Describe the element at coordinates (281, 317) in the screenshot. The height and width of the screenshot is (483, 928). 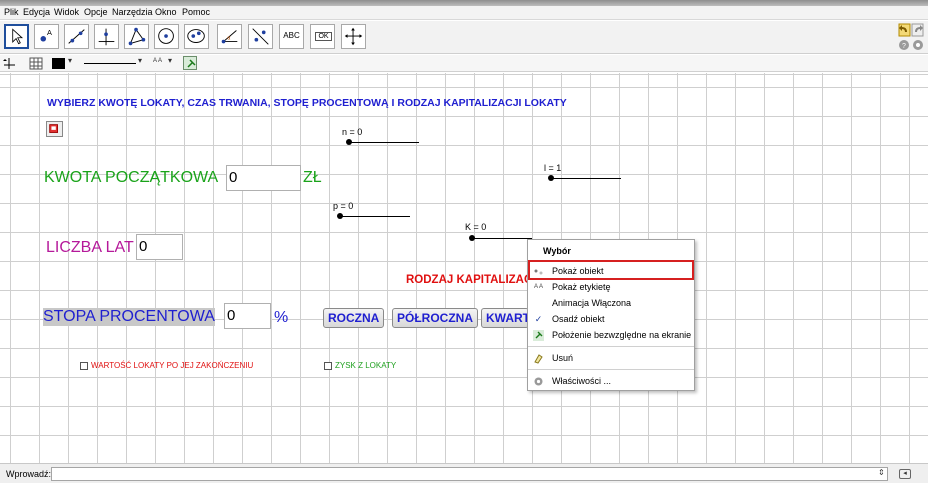
I see `stopa-unit: %` at that location.